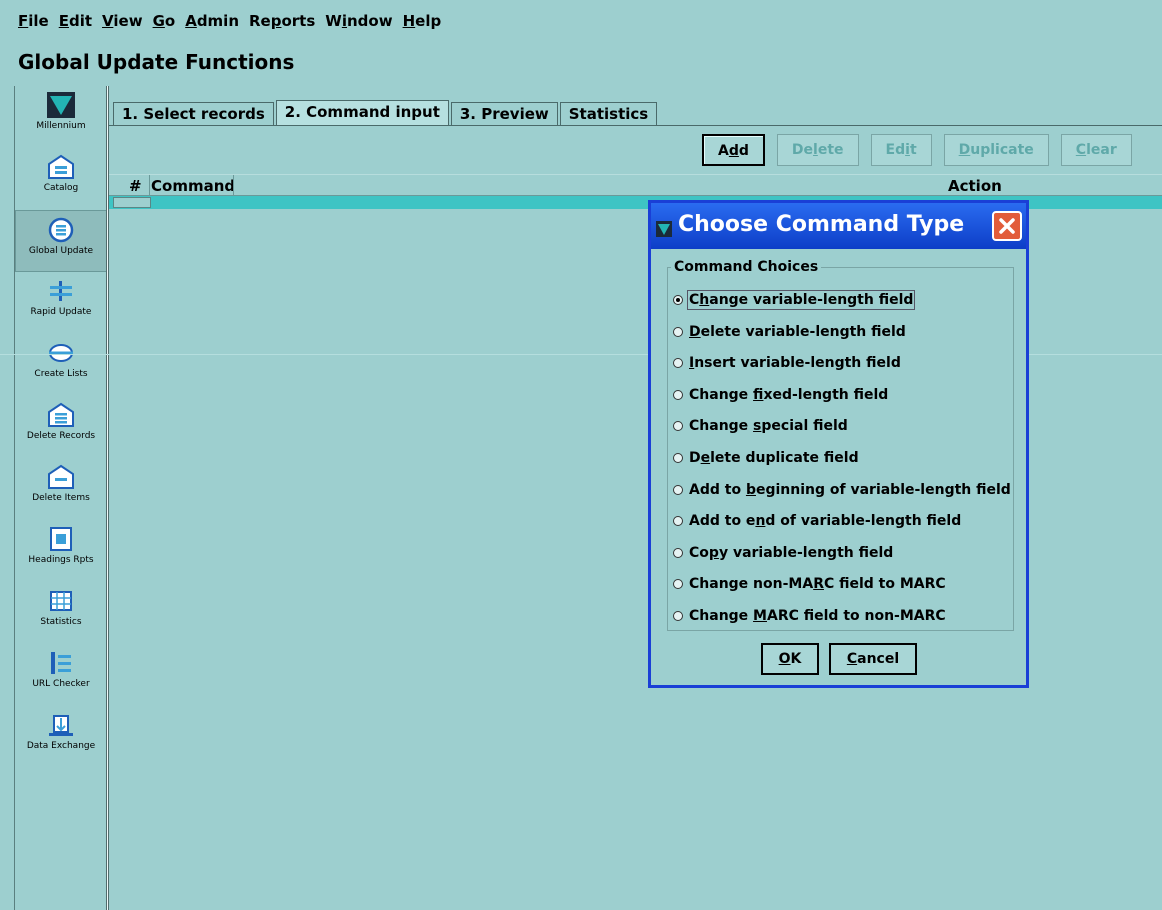 The image size is (1162, 910). What do you see at coordinates (817, 150) in the screenshot?
I see `delete-button: Delete` at bounding box center [817, 150].